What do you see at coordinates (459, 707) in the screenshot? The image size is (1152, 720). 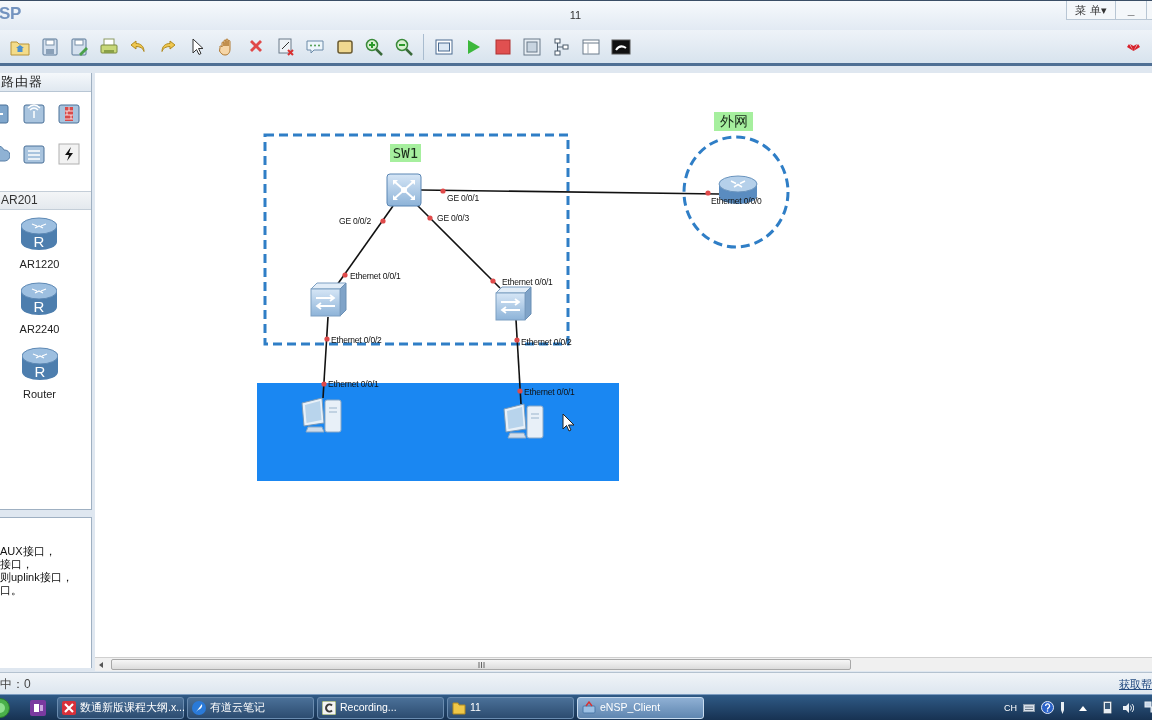 I see `folder-icon` at bounding box center [459, 707].